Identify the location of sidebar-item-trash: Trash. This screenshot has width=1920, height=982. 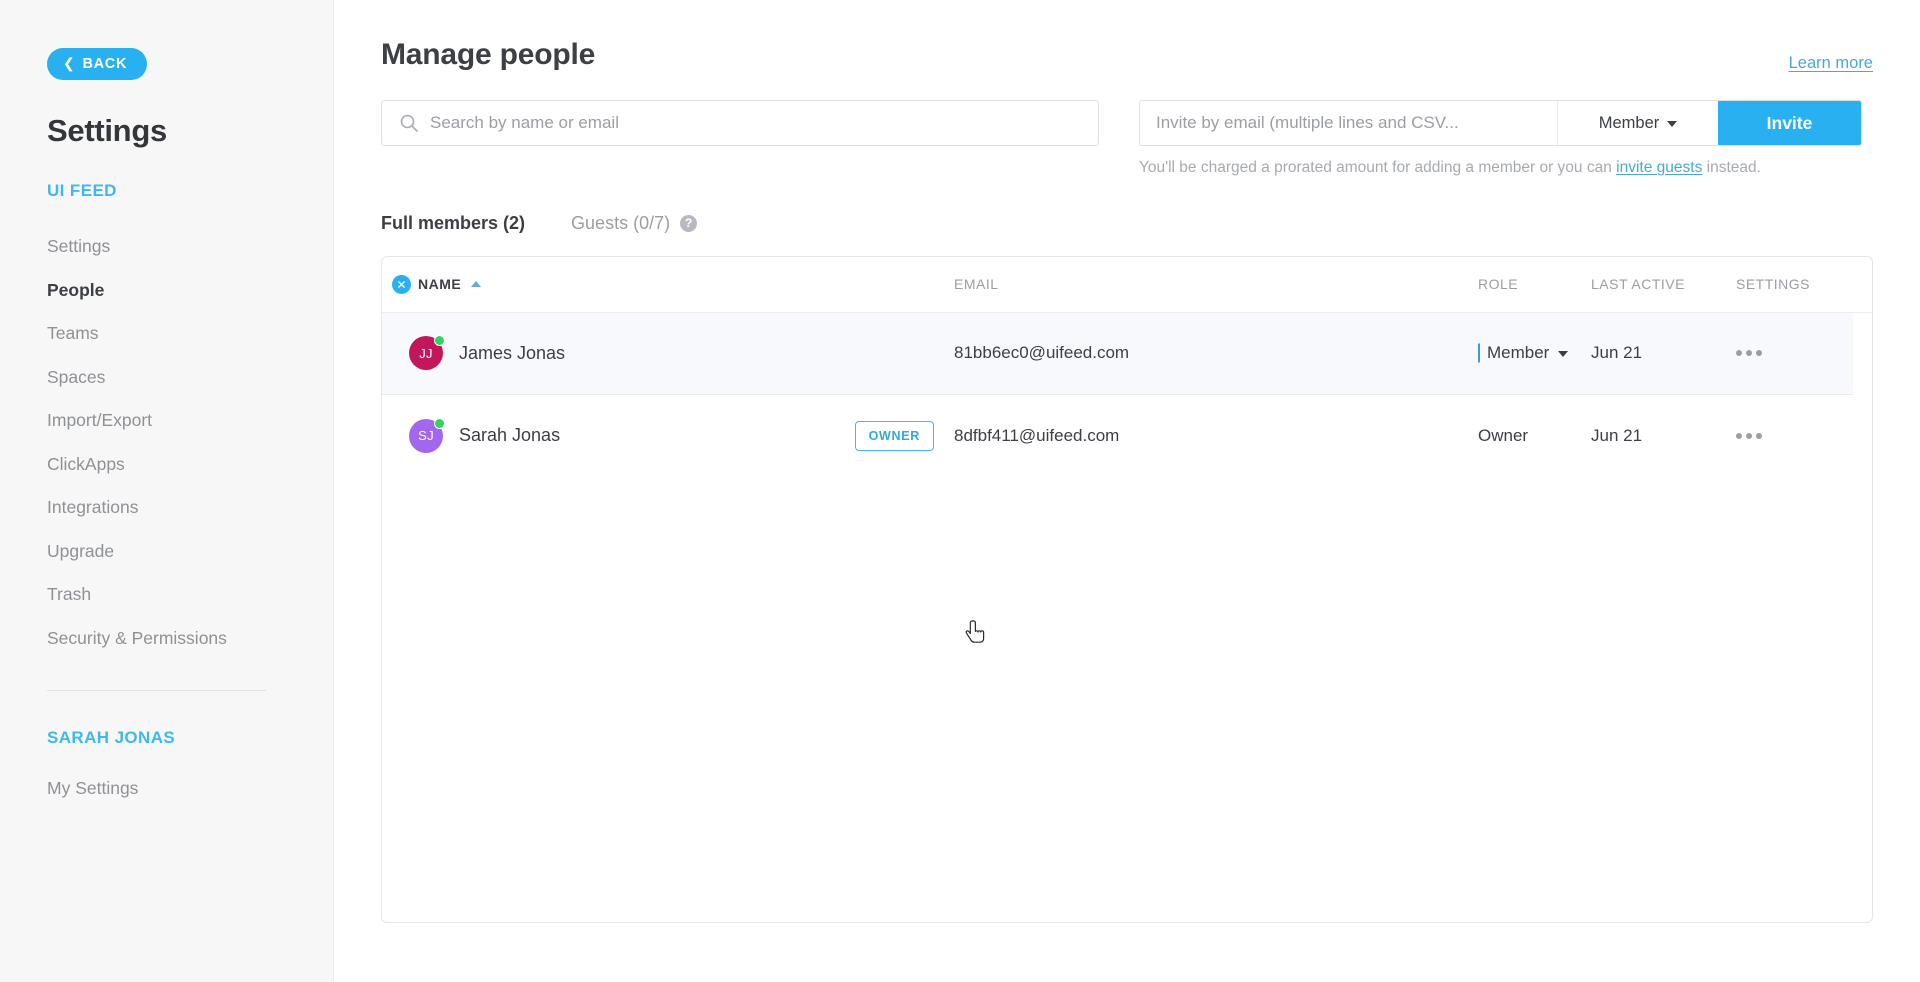
(69, 595).